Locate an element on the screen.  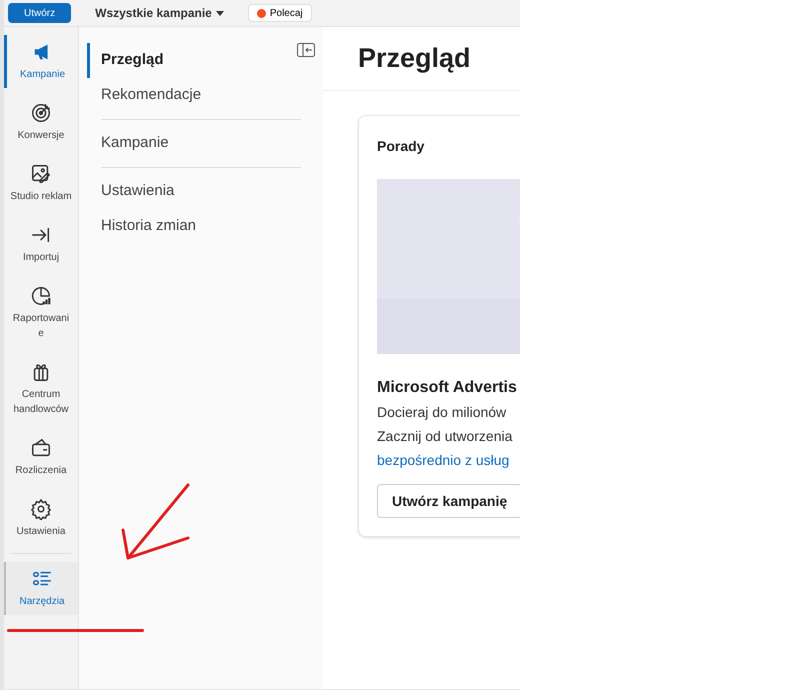
rail-item: Studio reklam is located at coordinates (41, 183).